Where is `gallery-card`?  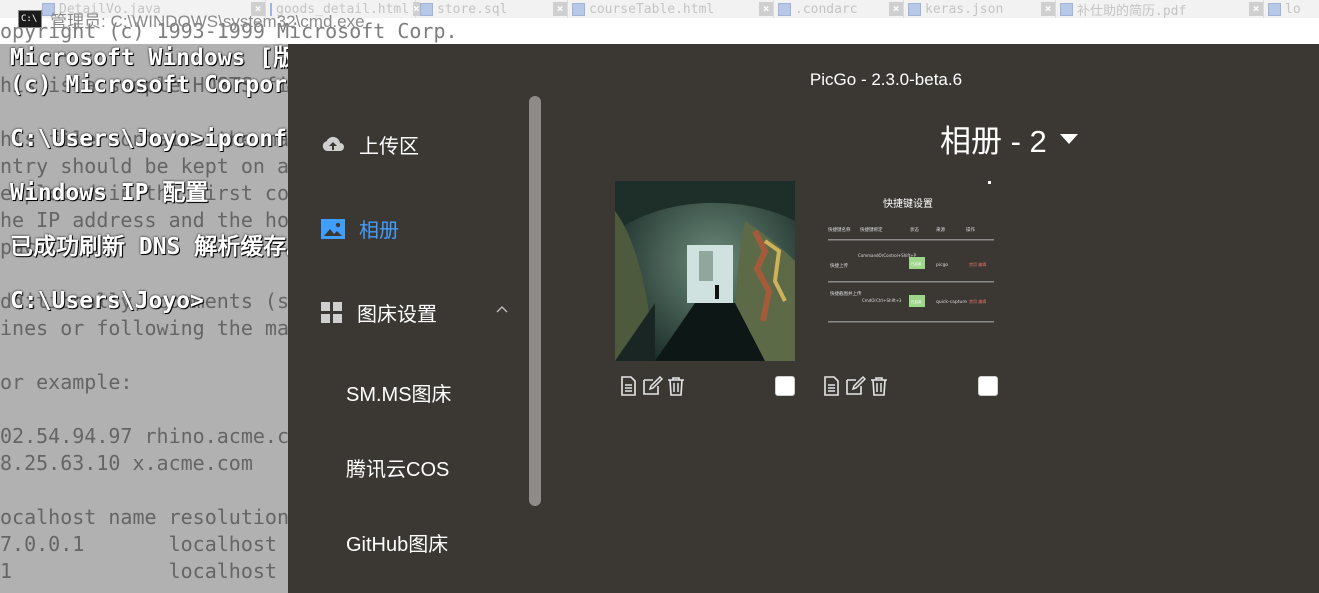 gallery-card is located at coordinates (705, 288).